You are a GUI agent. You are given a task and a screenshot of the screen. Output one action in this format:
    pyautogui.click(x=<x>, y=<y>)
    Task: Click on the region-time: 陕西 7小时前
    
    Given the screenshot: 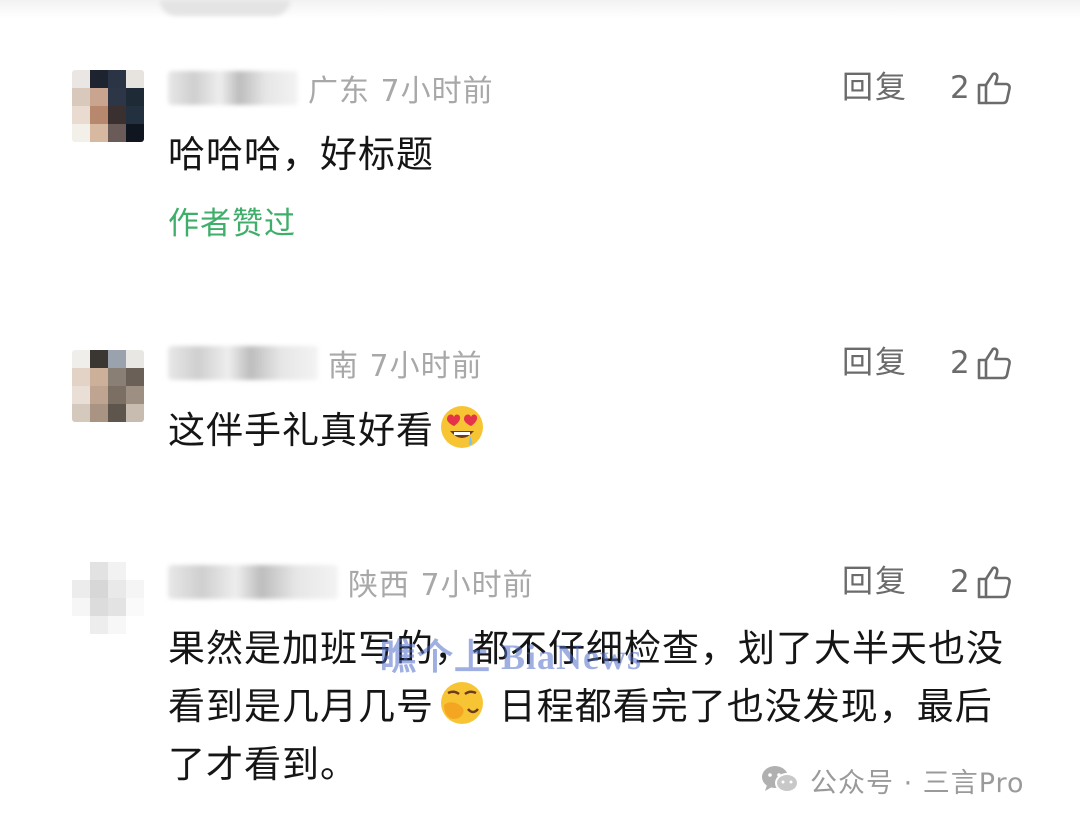 What is the action you would take?
    pyautogui.click(x=441, y=585)
    